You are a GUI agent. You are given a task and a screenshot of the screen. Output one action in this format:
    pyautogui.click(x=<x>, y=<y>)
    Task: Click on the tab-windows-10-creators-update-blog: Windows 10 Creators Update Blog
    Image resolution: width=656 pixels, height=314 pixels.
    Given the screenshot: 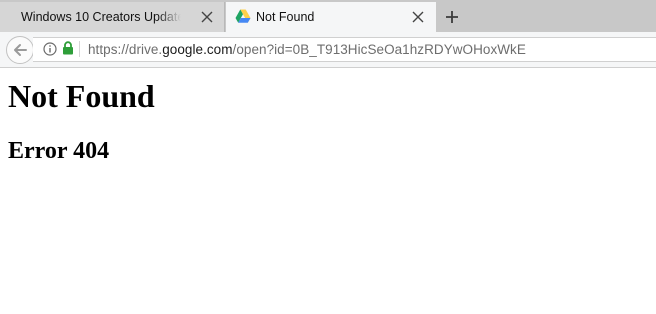 What is the action you would take?
    pyautogui.click(x=112, y=17)
    